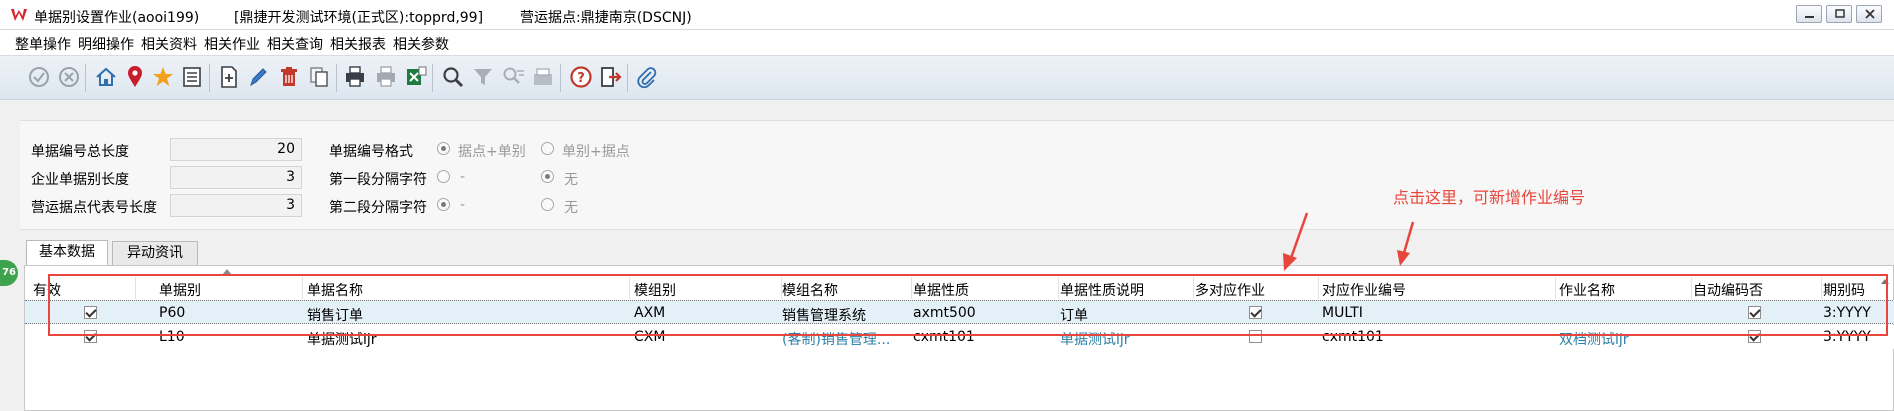 The width and height of the screenshot is (1894, 411). Describe the element at coordinates (547, 176) in the screenshot. I see `sep1-radio-none` at that location.